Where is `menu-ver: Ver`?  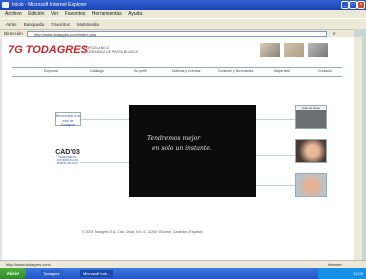
menu-ver: Ver is located at coordinates (55, 14).